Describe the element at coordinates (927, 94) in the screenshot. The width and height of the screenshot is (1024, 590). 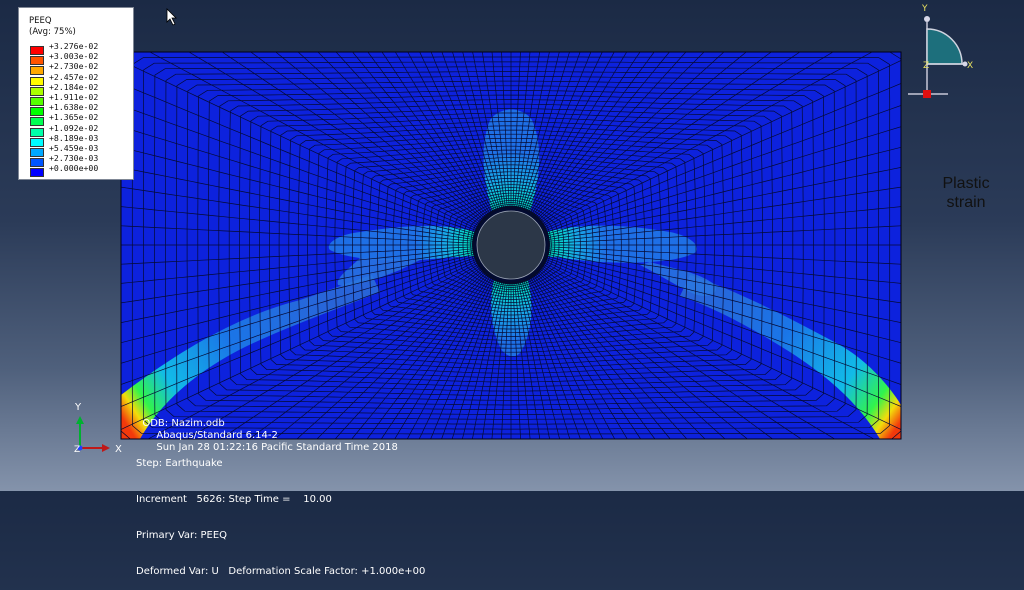
I see `view-triad-origin` at that location.